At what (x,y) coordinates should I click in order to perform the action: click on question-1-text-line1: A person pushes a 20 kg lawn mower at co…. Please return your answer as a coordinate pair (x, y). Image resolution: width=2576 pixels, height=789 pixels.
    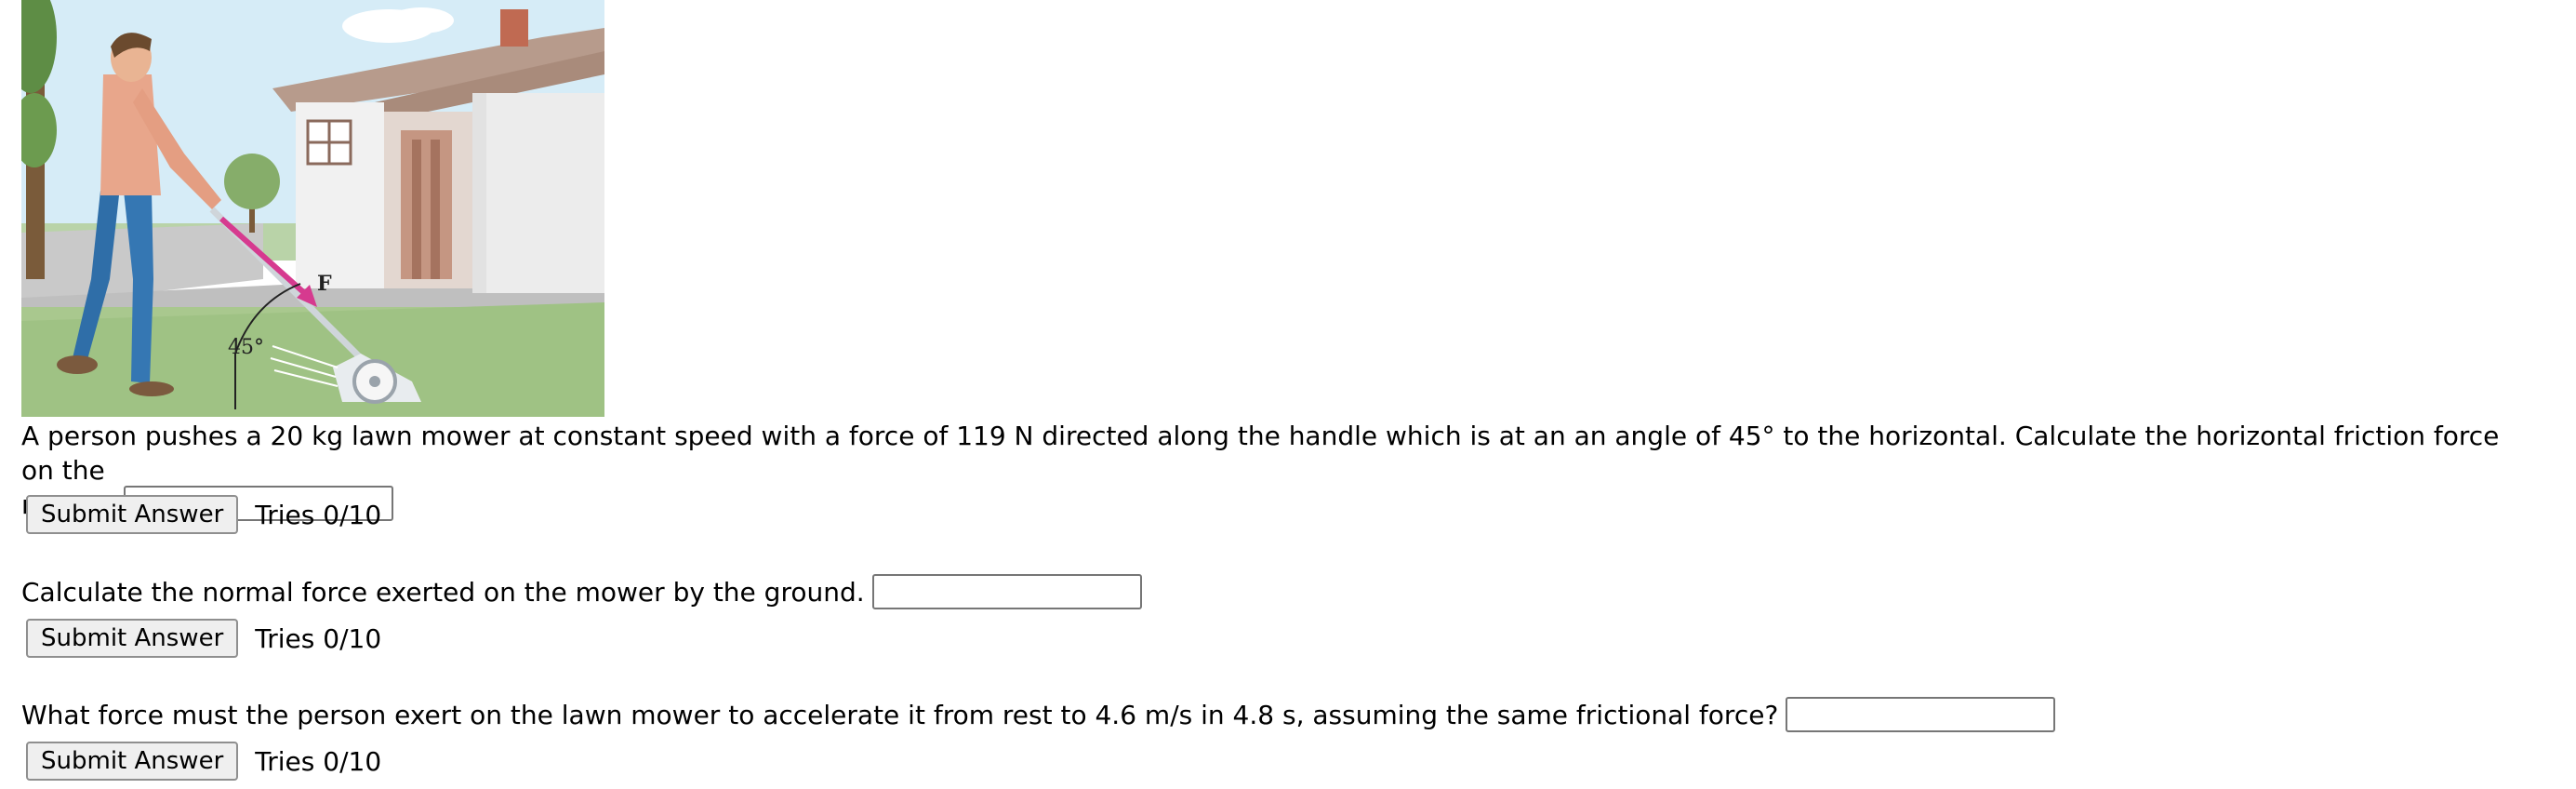
    Looking at the image, I should click on (1260, 453).